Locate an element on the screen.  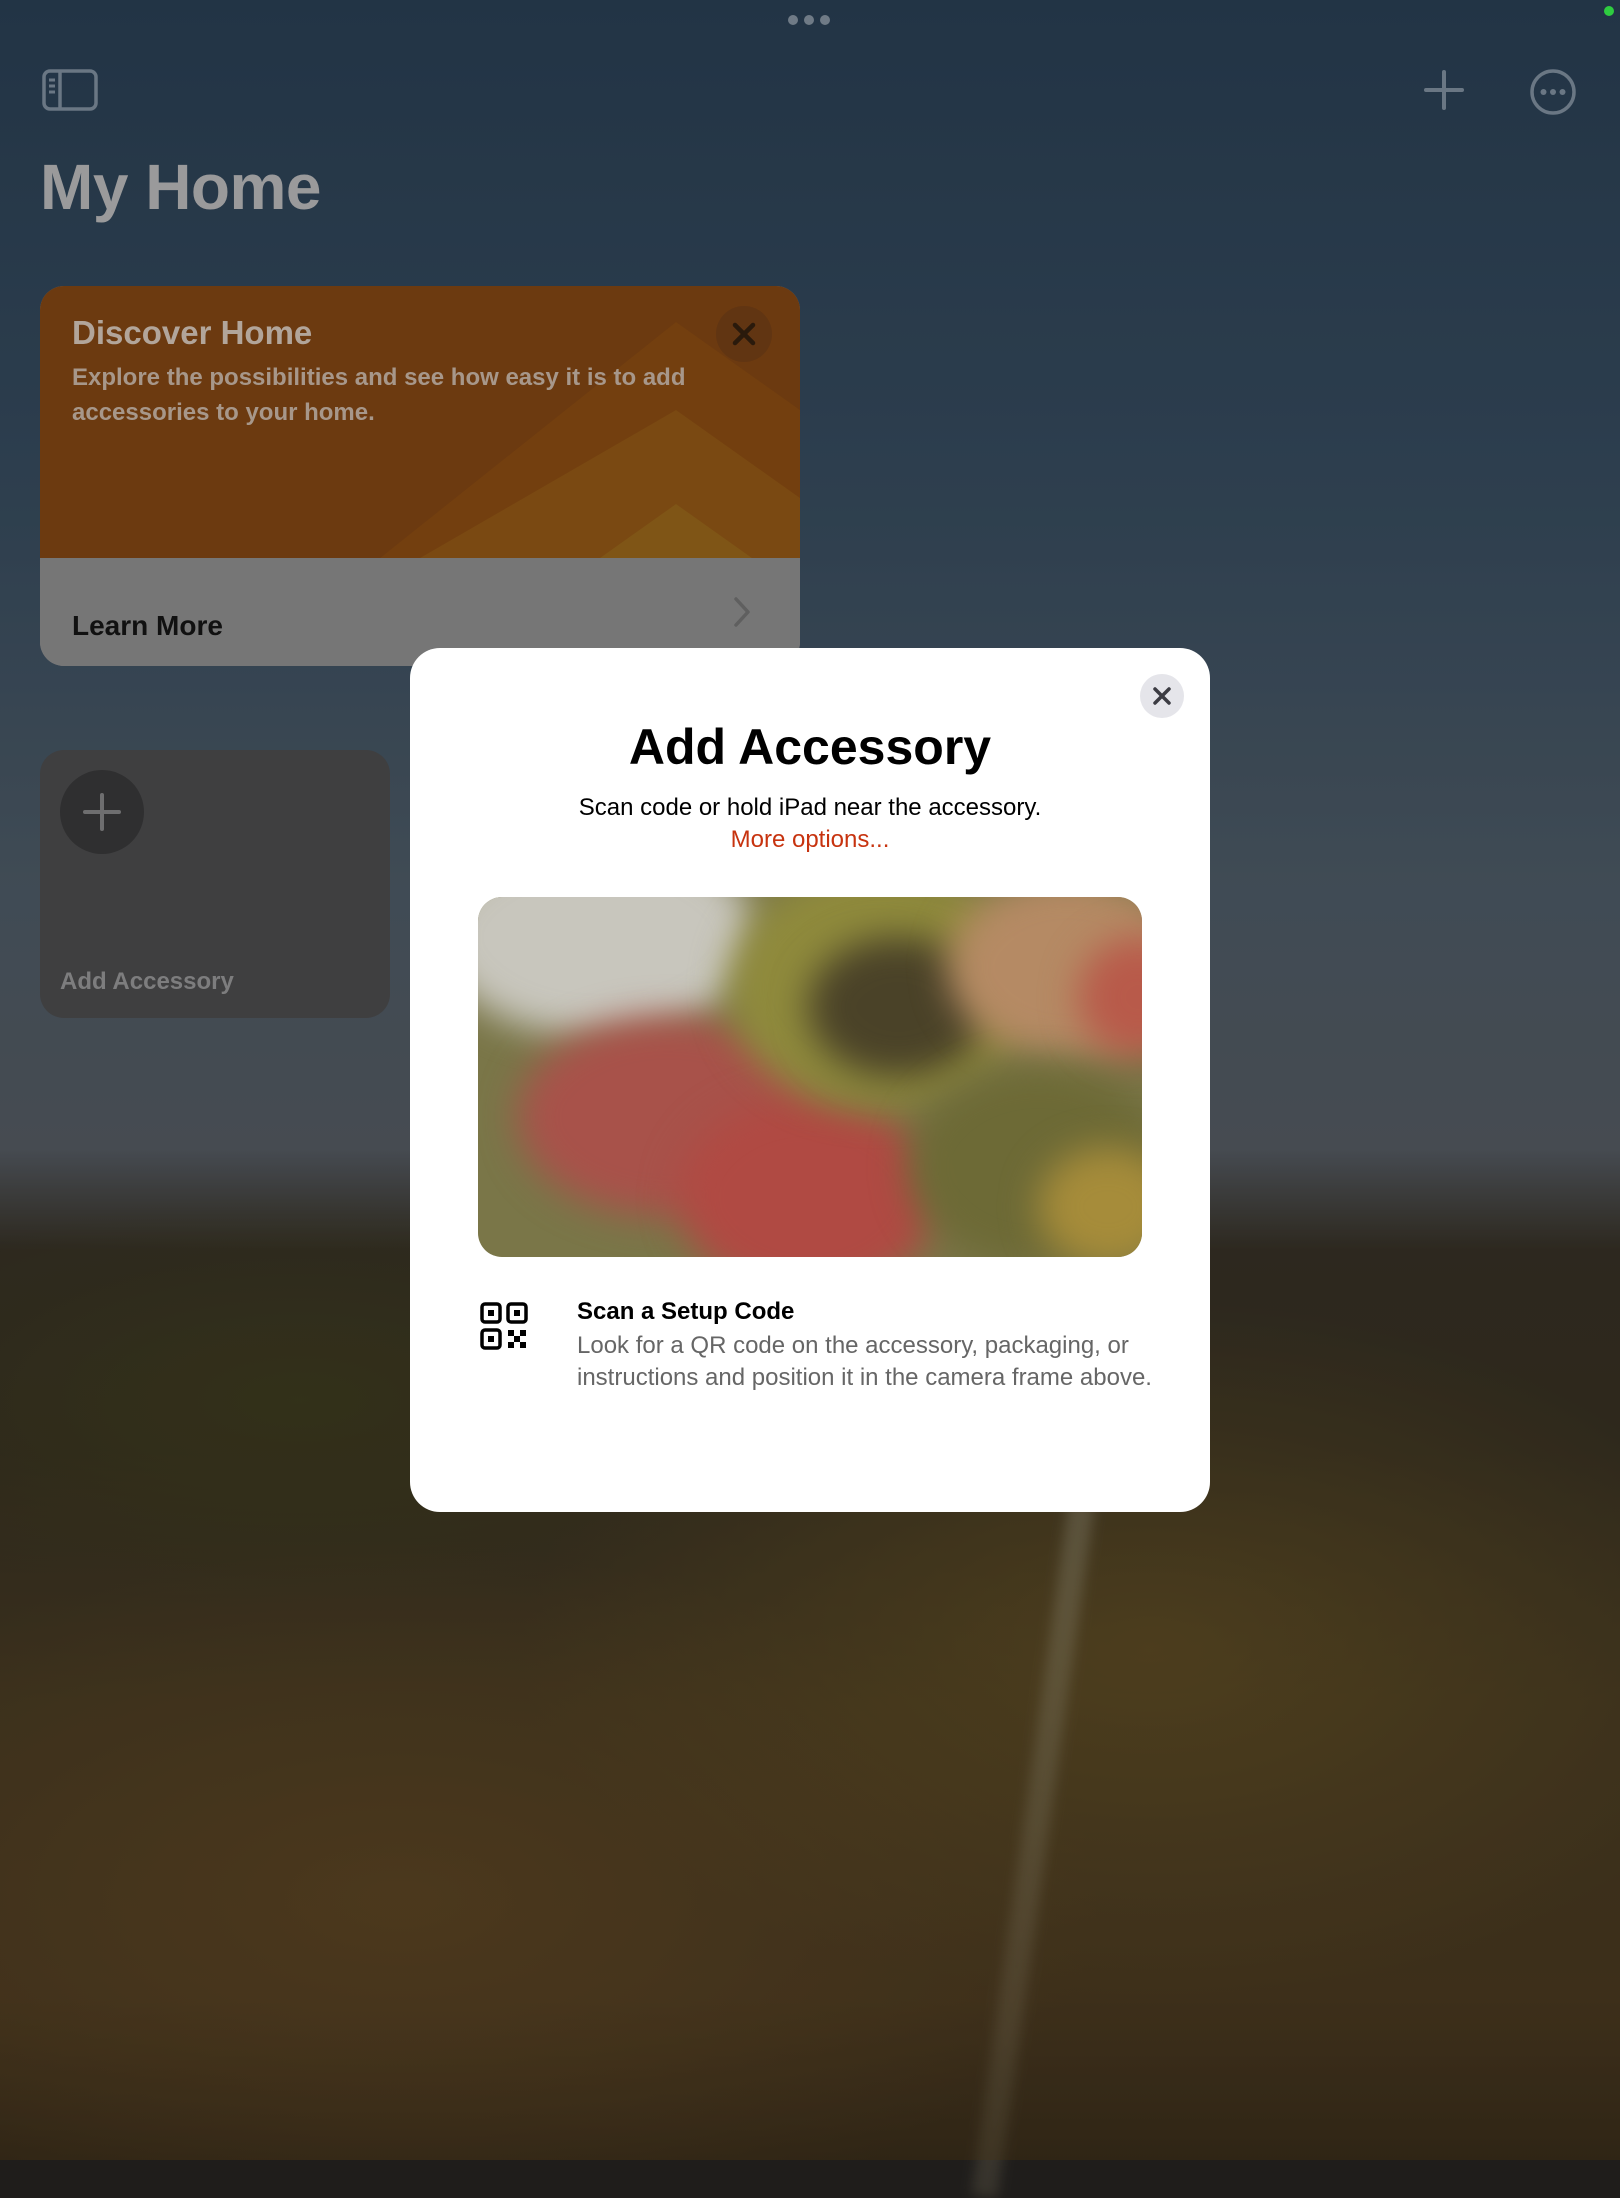
discover-close-button is located at coordinates (744, 334).